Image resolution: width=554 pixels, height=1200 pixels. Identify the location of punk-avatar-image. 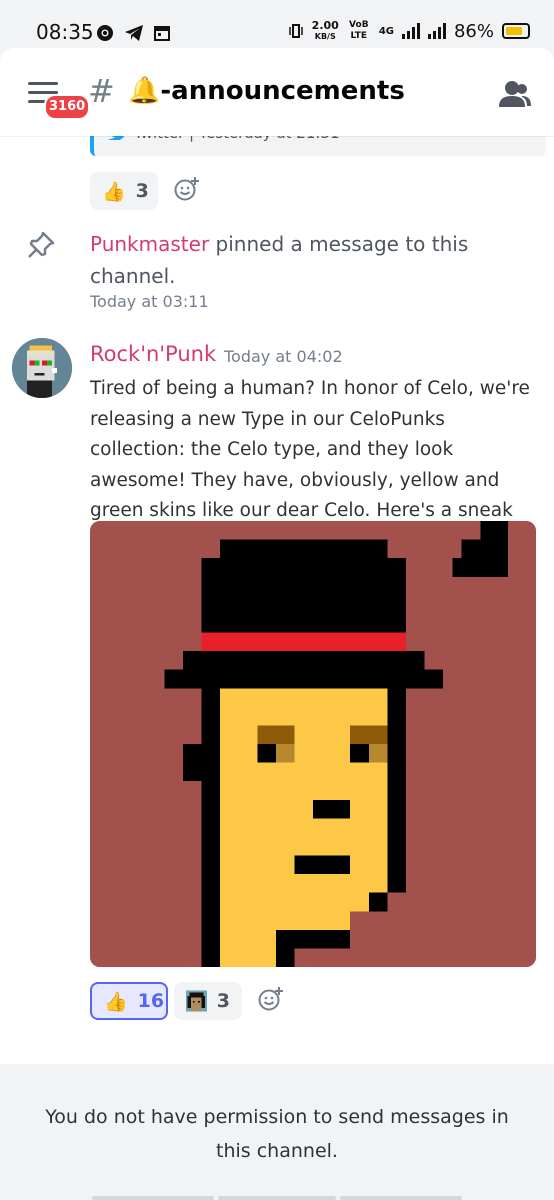
(42, 368).